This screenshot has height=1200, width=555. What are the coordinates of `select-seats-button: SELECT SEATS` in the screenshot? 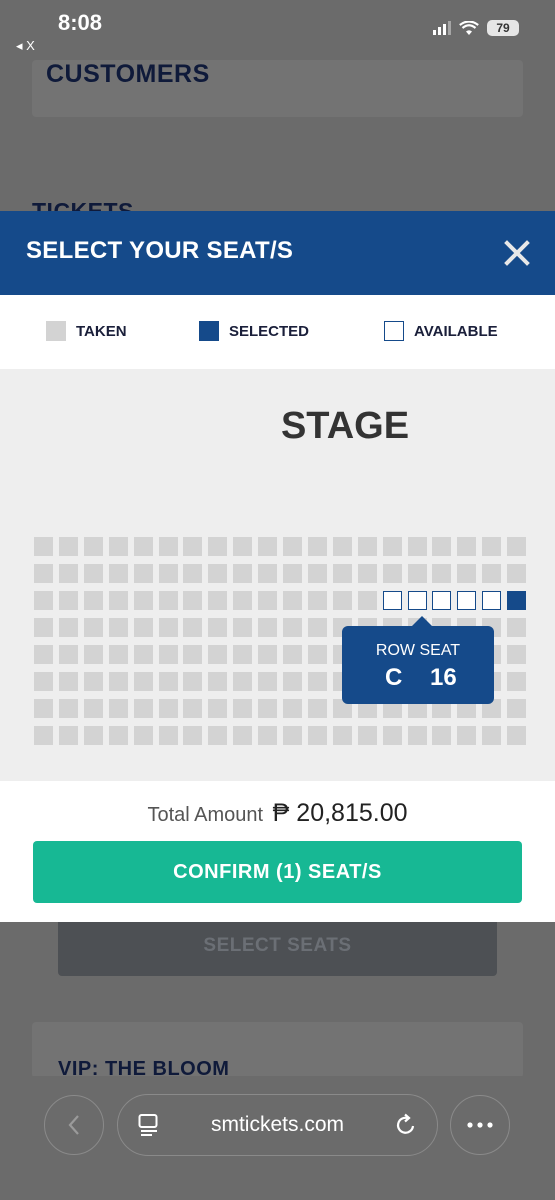 It's located at (277, 946).